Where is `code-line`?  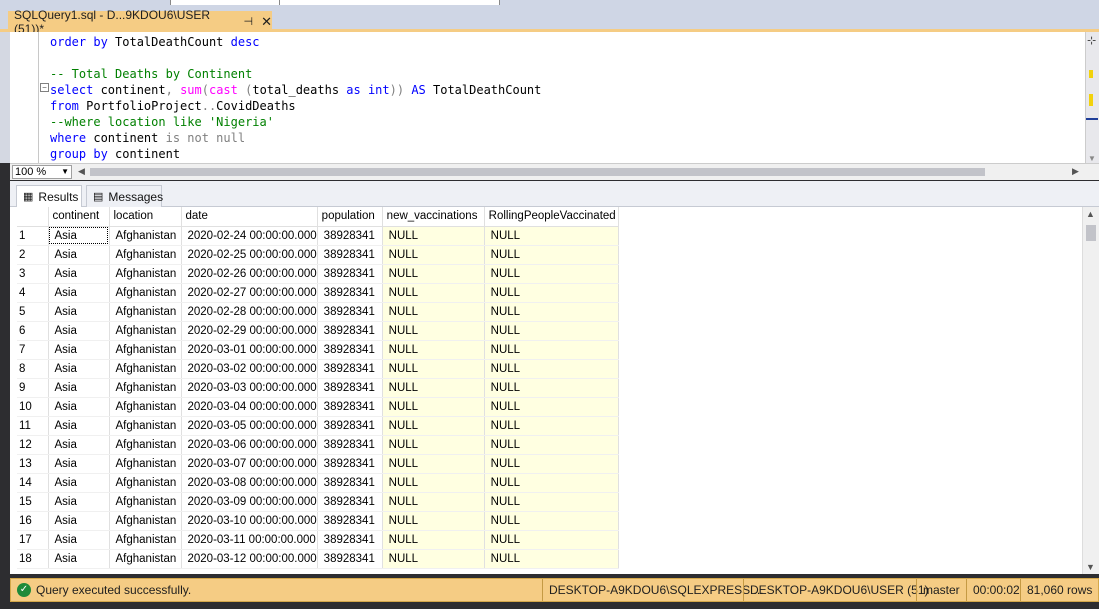 code-line is located at coordinates (295, 58).